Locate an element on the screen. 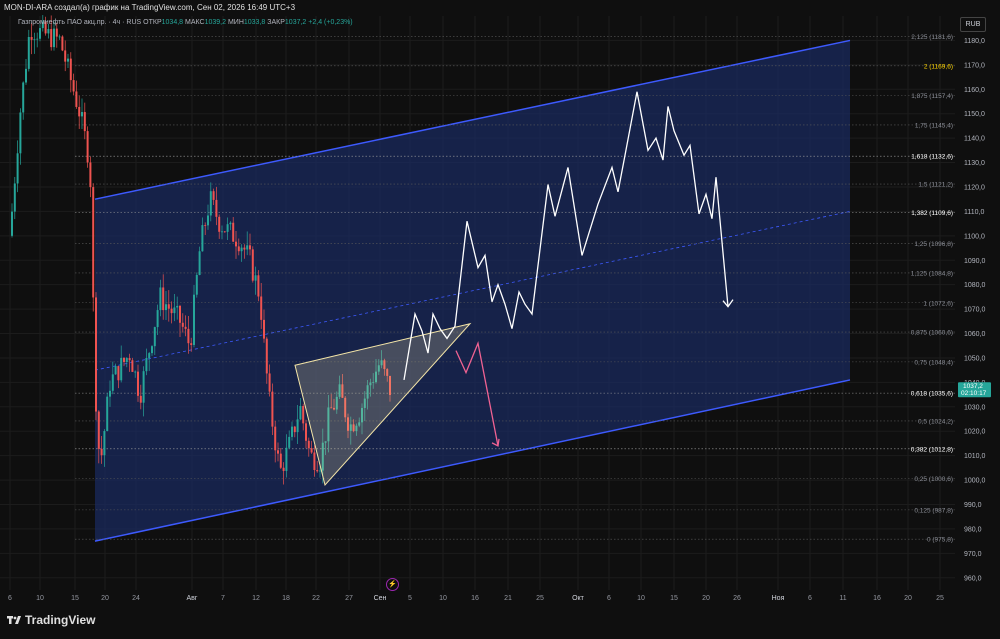 This screenshot has height=639, width=1000. low-label: МИН is located at coordinates (235, 22).